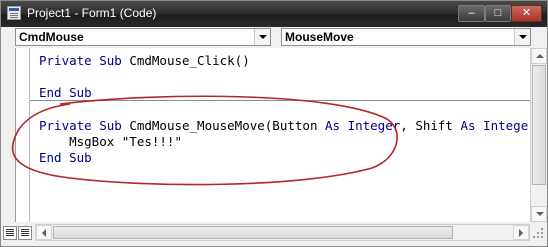 This screenshot has height=247, width=548. I want to click on code-line: MsgBox "Tes!!!", so click(110, 142).